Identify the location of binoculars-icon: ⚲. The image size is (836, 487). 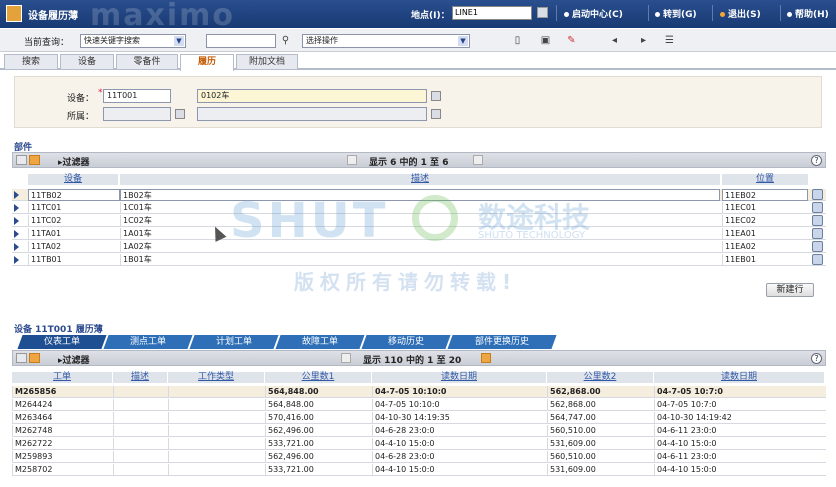
(285, 40).